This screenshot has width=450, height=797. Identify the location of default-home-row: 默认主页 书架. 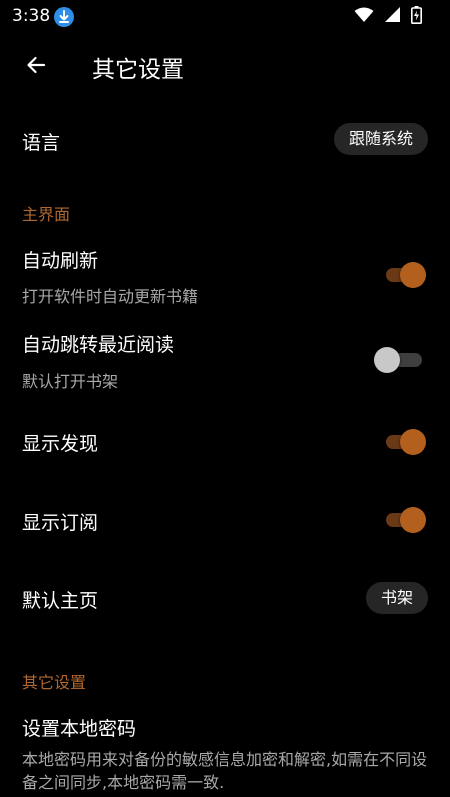
(225, 599).